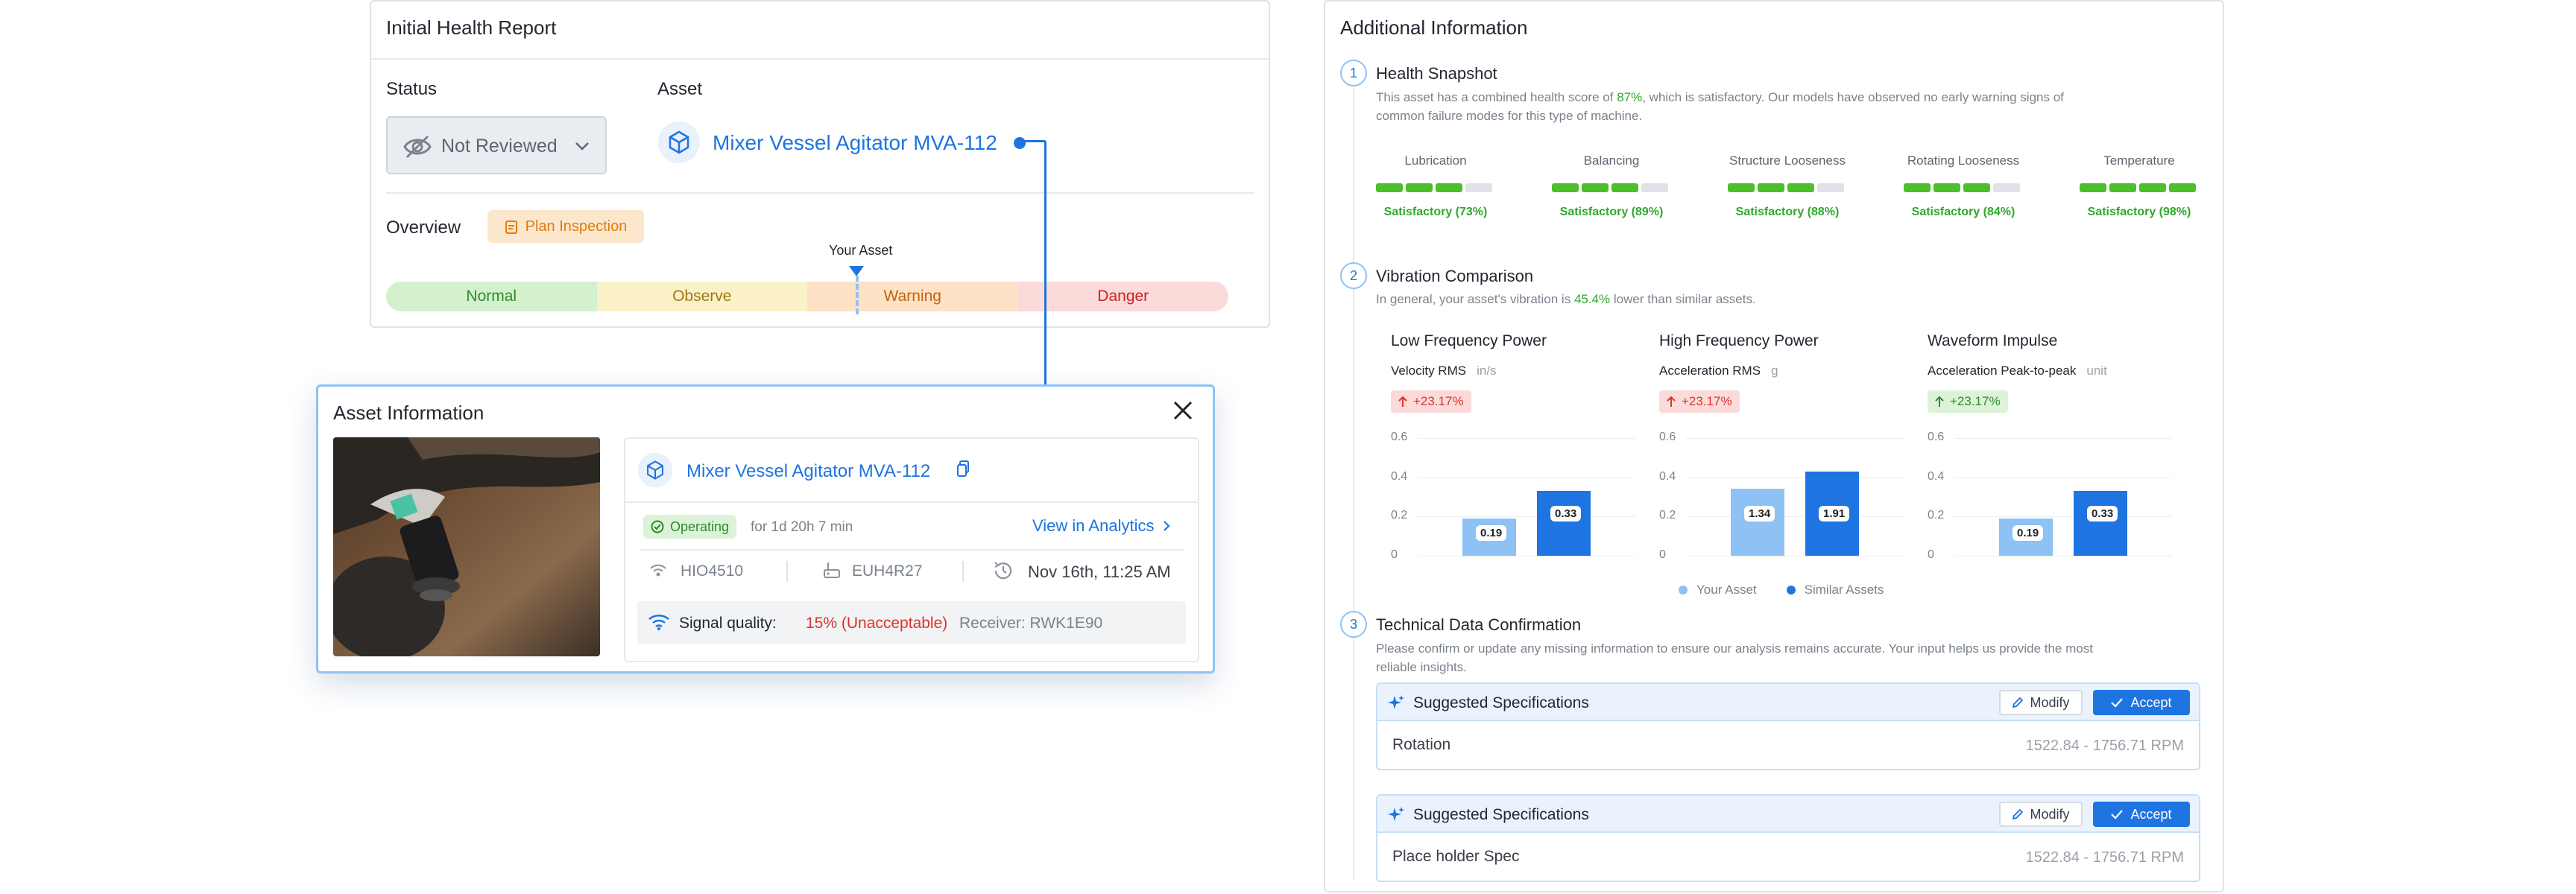  What do you see at coordinates (565, 226) in the screenshot?
I see `plan-inspection-button: Plan Inspection` at bounding box center [565, 226].